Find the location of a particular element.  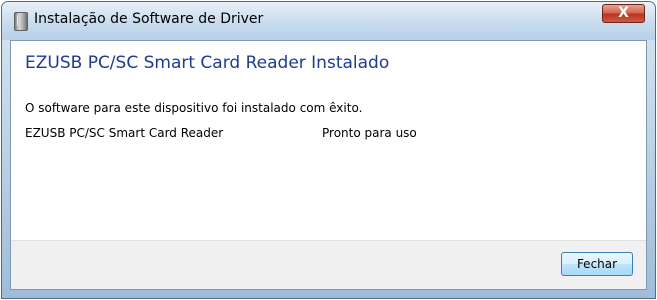

device-name: EZUSB PC/SC Smart Card Reader is located at coordinates (124, 133).